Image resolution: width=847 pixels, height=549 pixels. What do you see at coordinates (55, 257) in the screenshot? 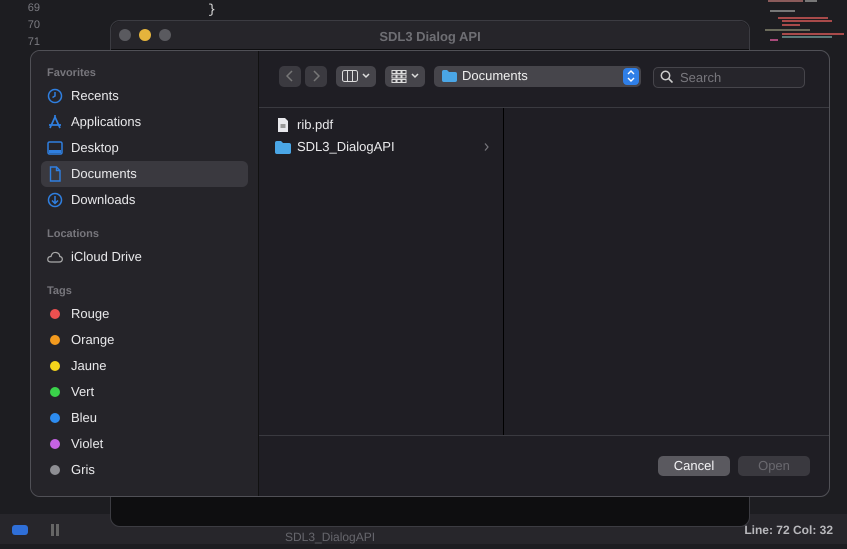
I see `cloud-icon` at bounding box center [55, 257].